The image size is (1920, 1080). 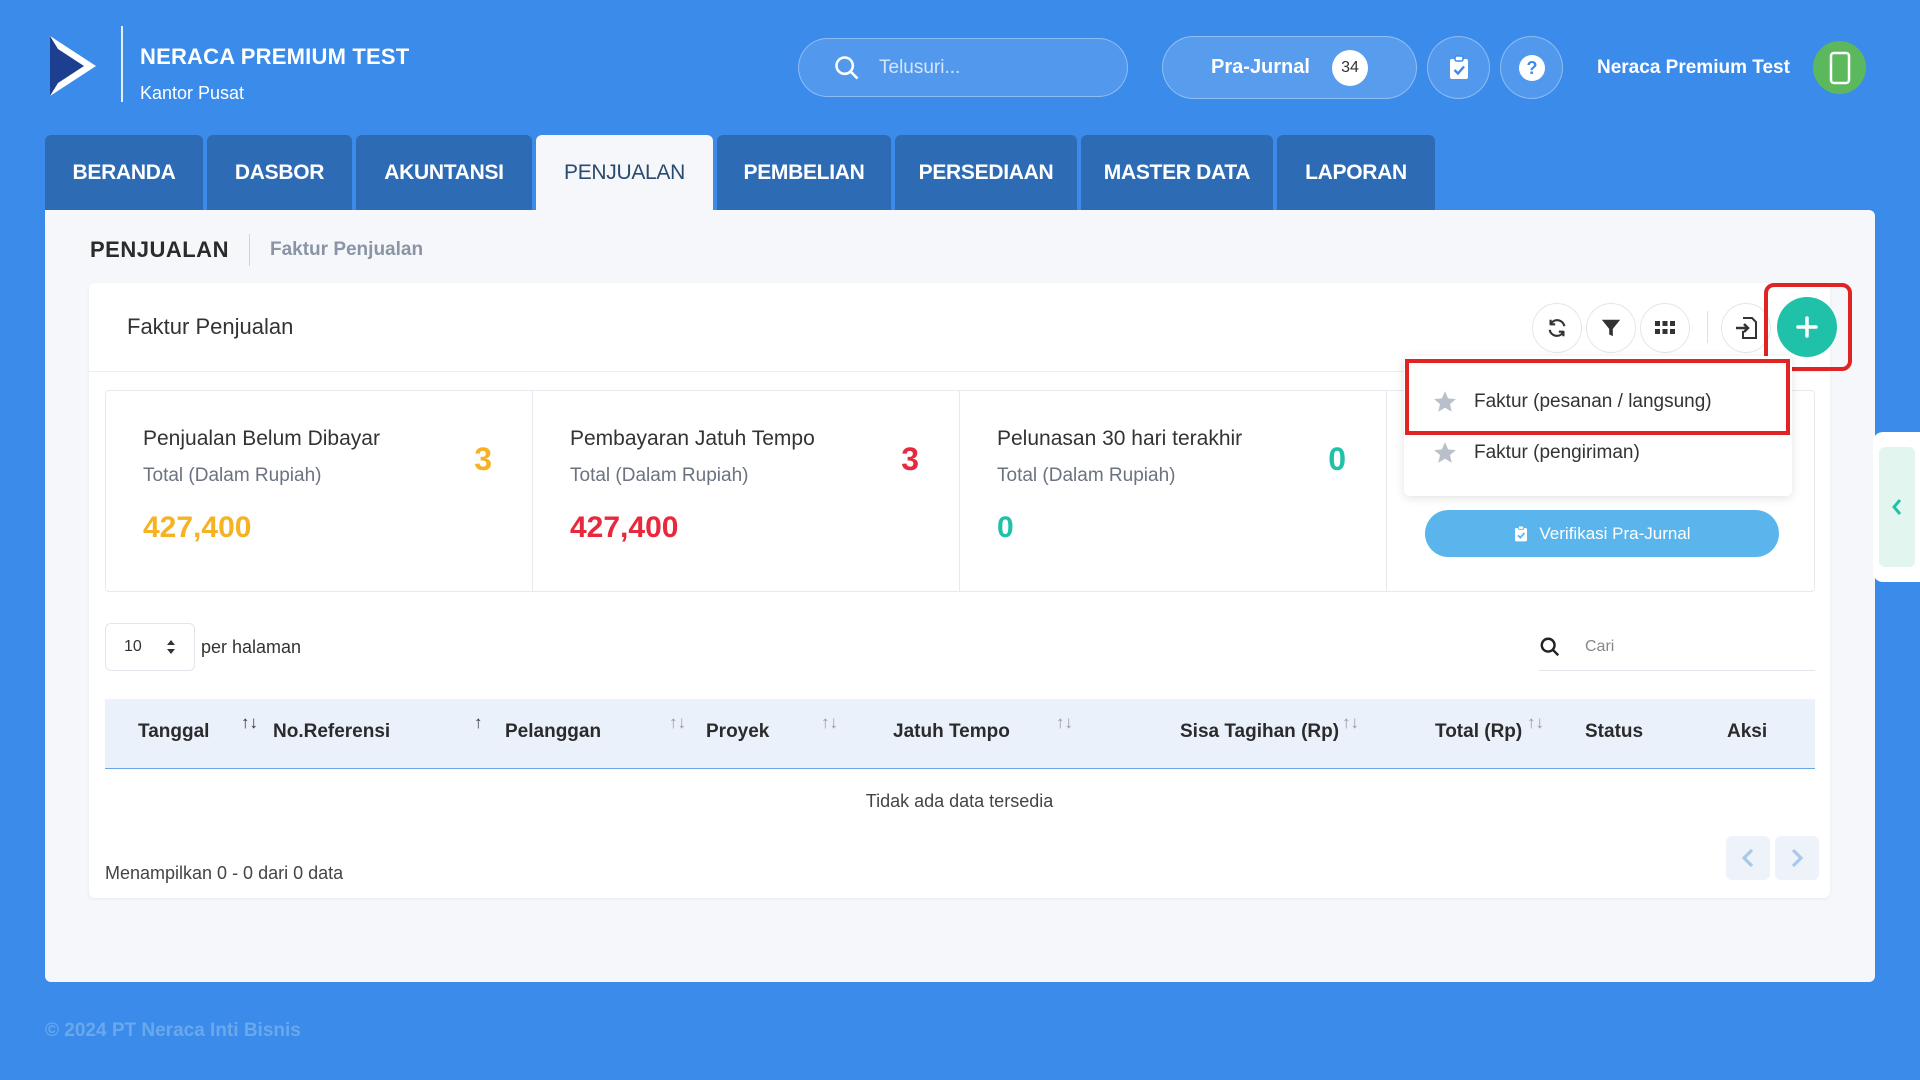 I want to click on tab-master-data: MASTER DATA, so click(x=1177, y=172).